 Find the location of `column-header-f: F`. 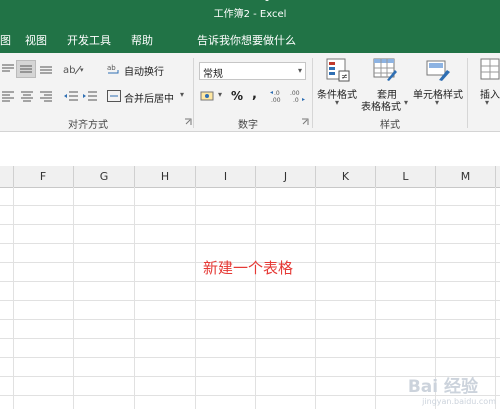

column-header-f: F is located at coordinates (43, 176).